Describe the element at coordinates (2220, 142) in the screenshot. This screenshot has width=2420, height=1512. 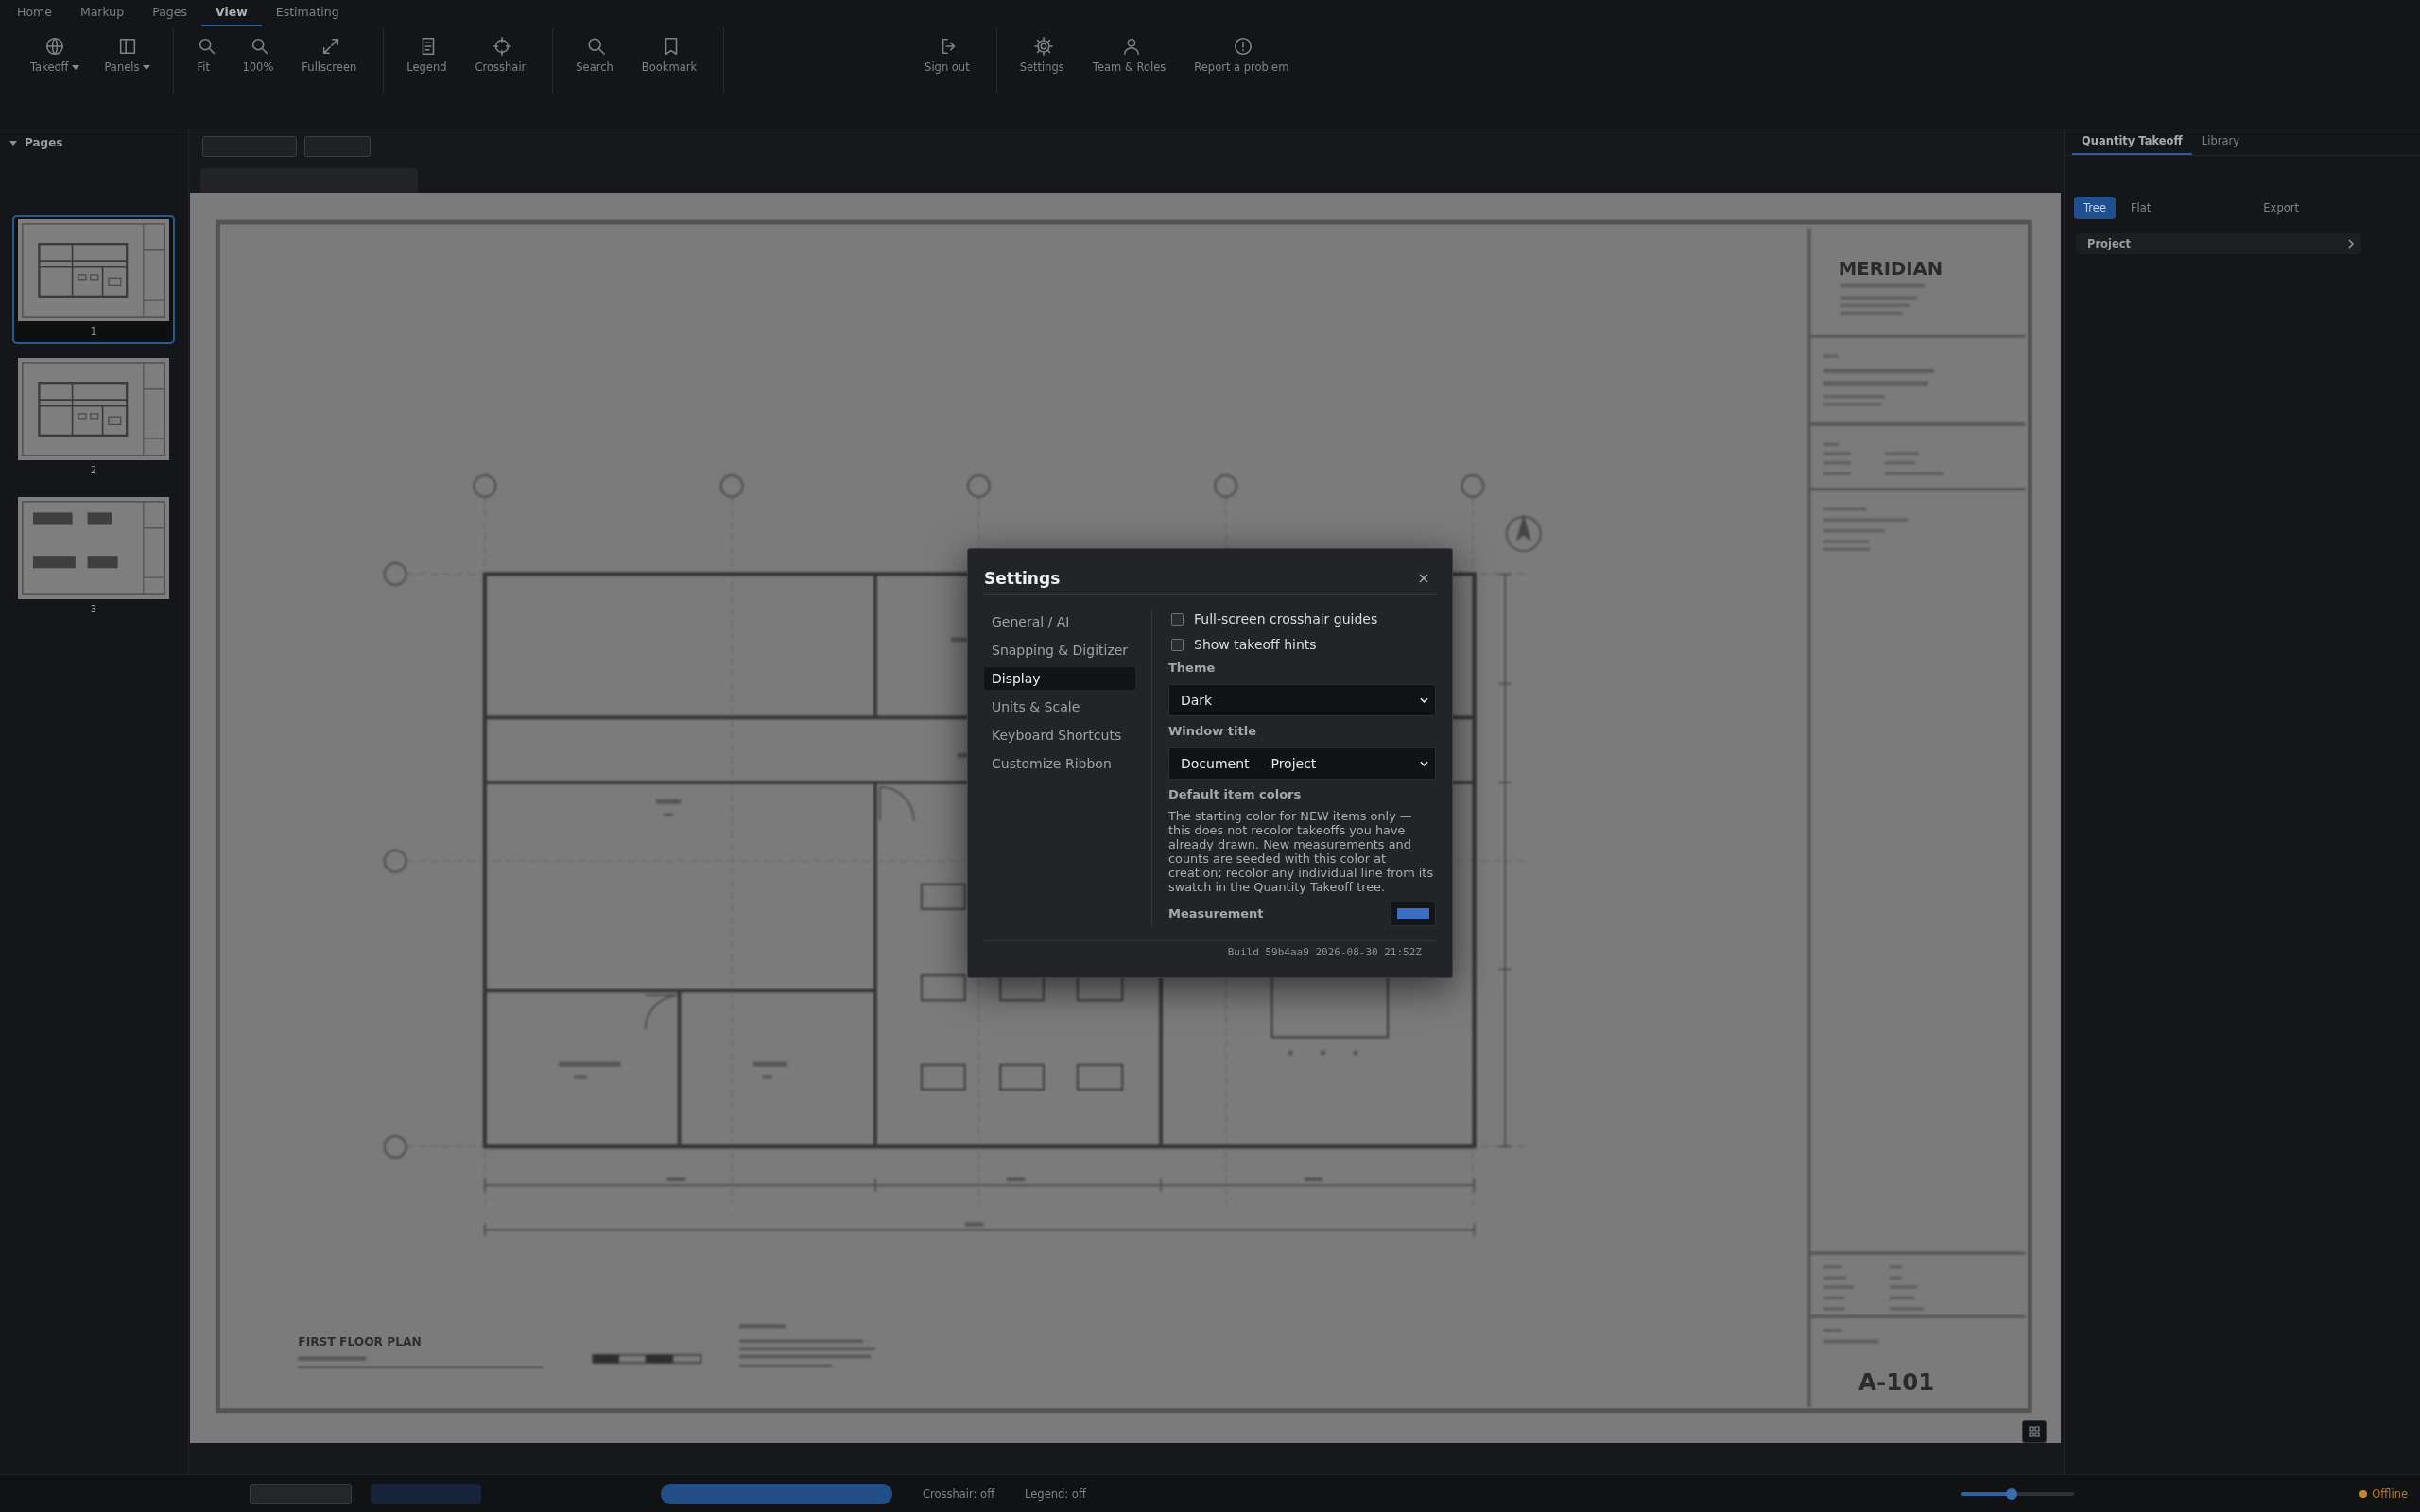
I see `panel-tab: Library` at that location.